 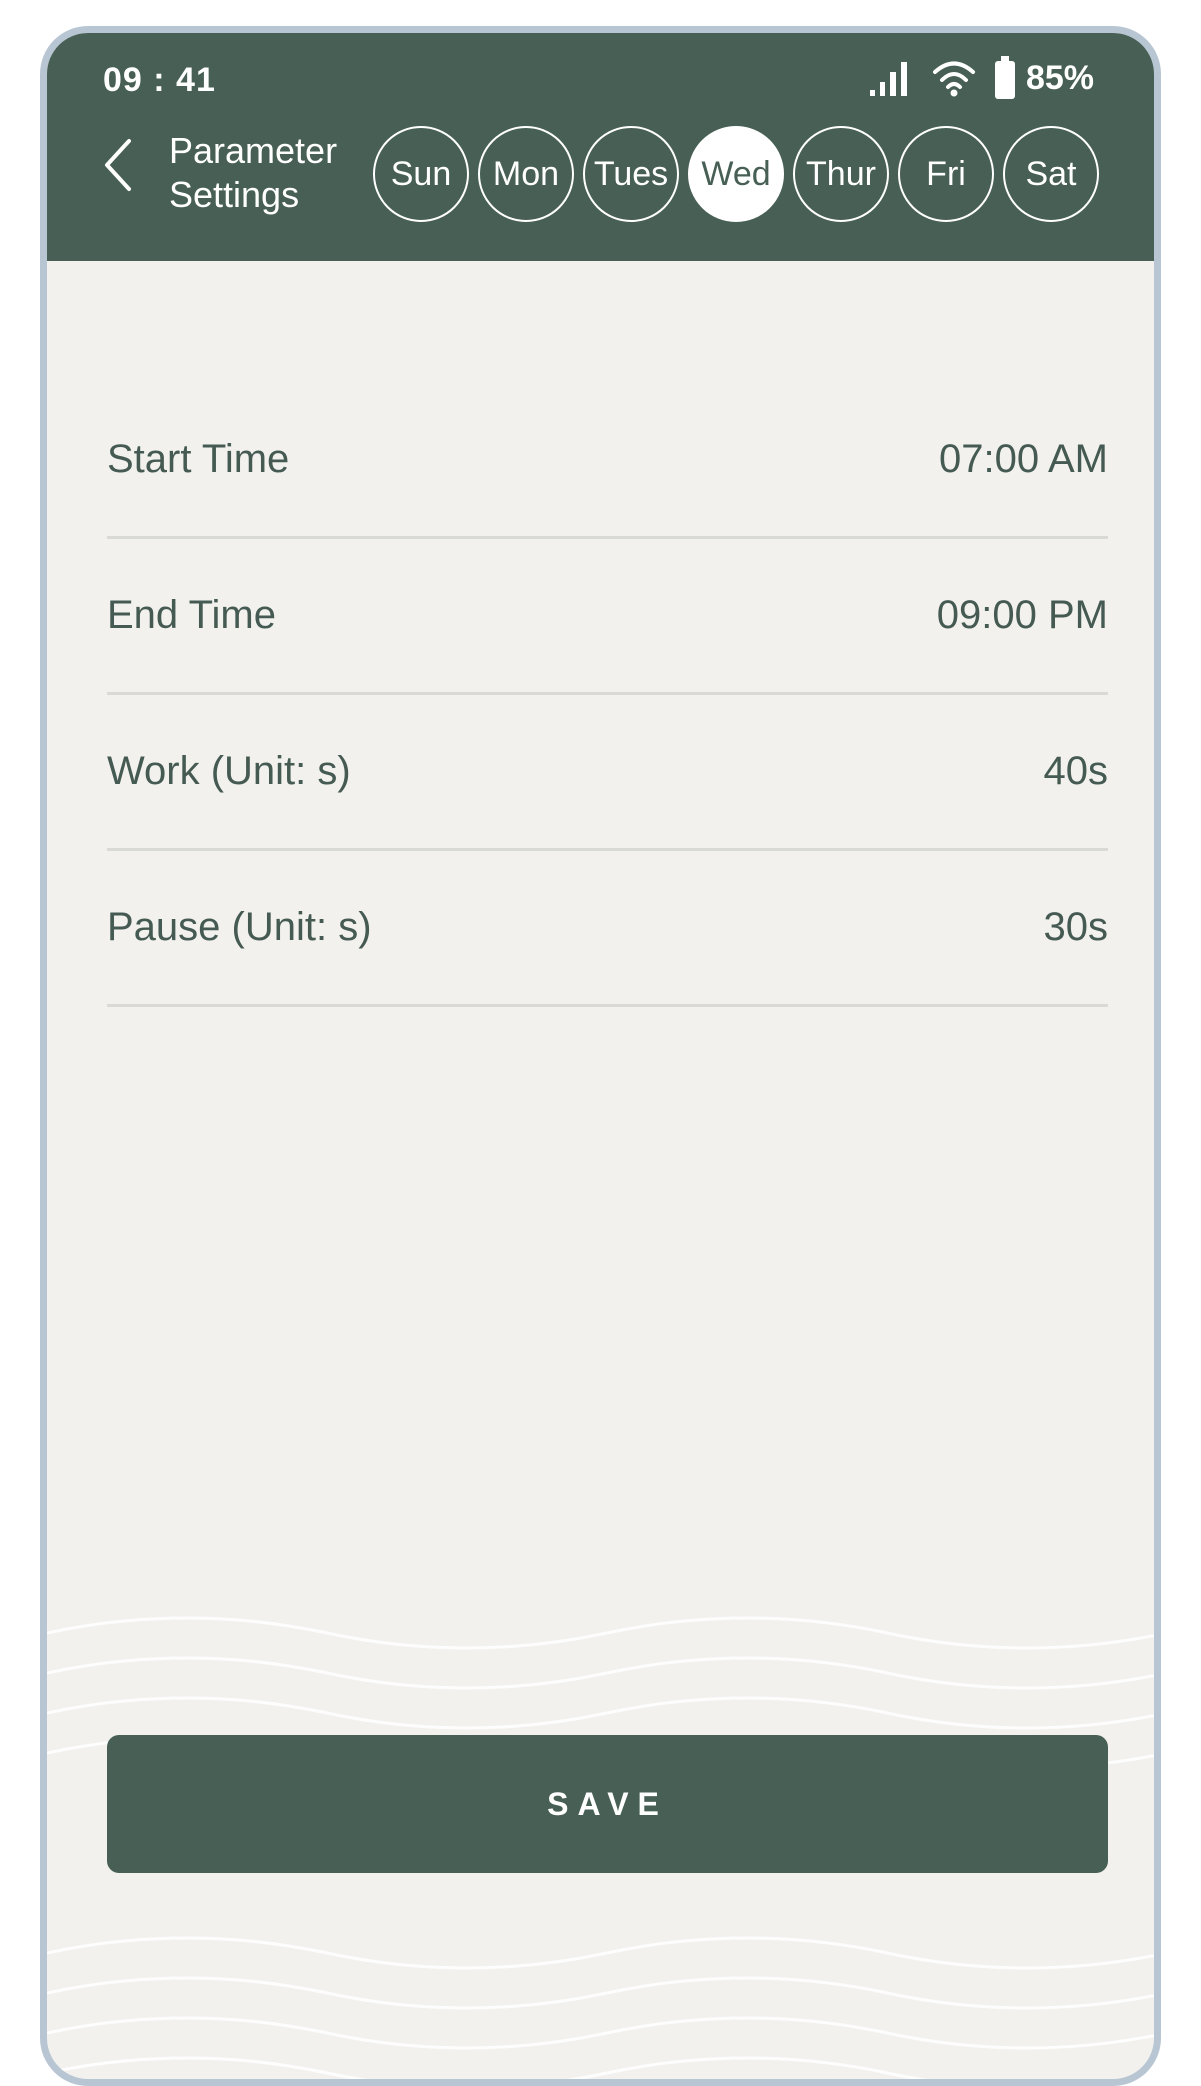 I want to click on start-time-value: 07:00 AM, so click(x=1023, y=459).